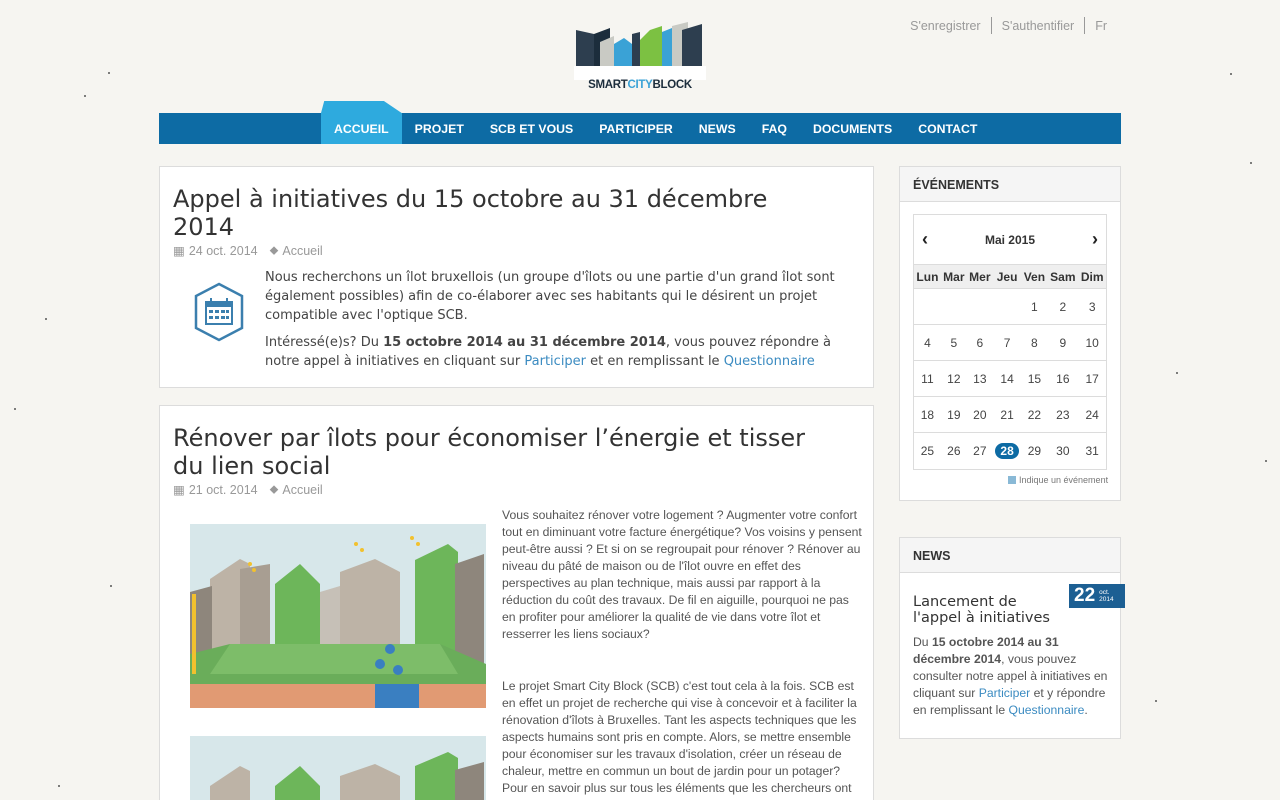 This screenshot has width=1280, height=800. What do you see at coordinates (1038, 26) in the screenshot?
I see `login-link: S'authentifier` at bounding box center [1038, 26].